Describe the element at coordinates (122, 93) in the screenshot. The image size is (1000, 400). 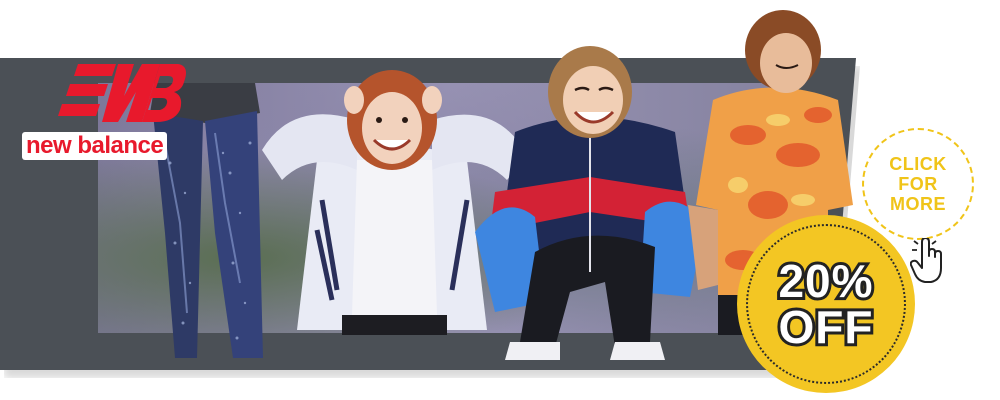
I see `nb-logo-icon` at that location.